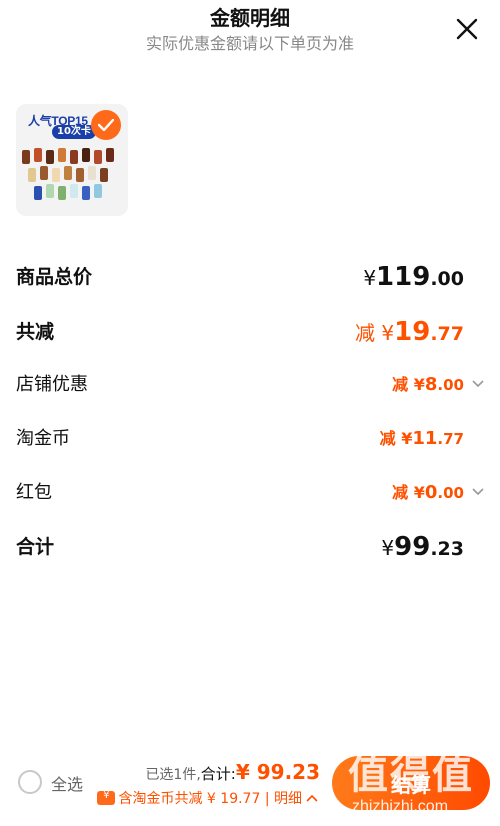 This screenshot has width=500, height=826. I want to click on row-value: 减 ¥8.00, so click(428, 385).